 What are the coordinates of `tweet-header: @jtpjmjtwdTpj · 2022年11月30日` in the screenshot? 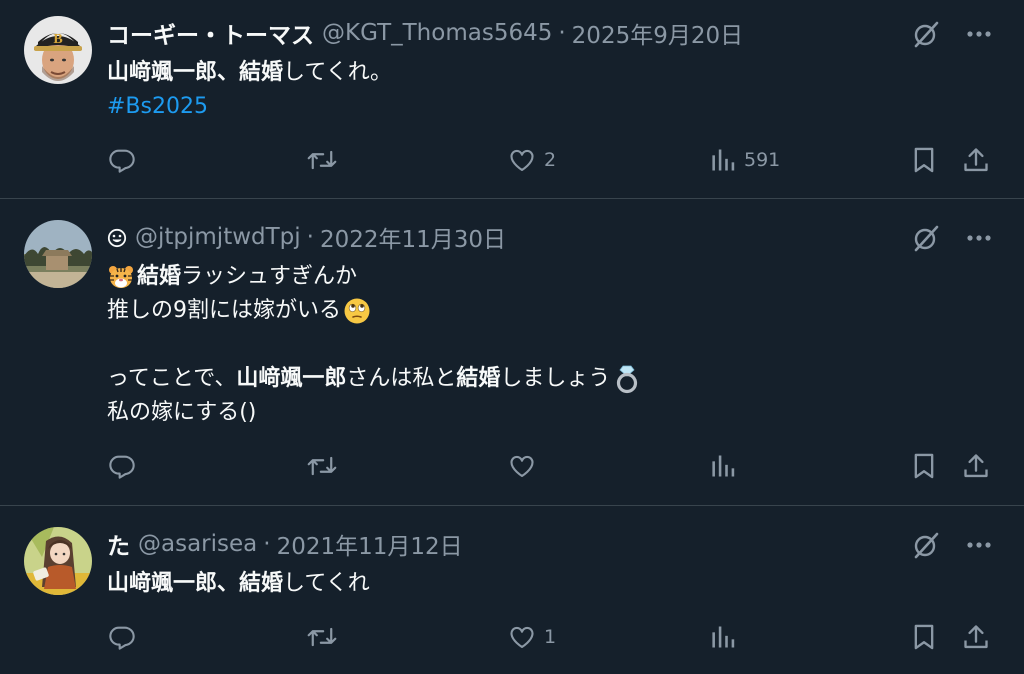 It's located at (306, 237).